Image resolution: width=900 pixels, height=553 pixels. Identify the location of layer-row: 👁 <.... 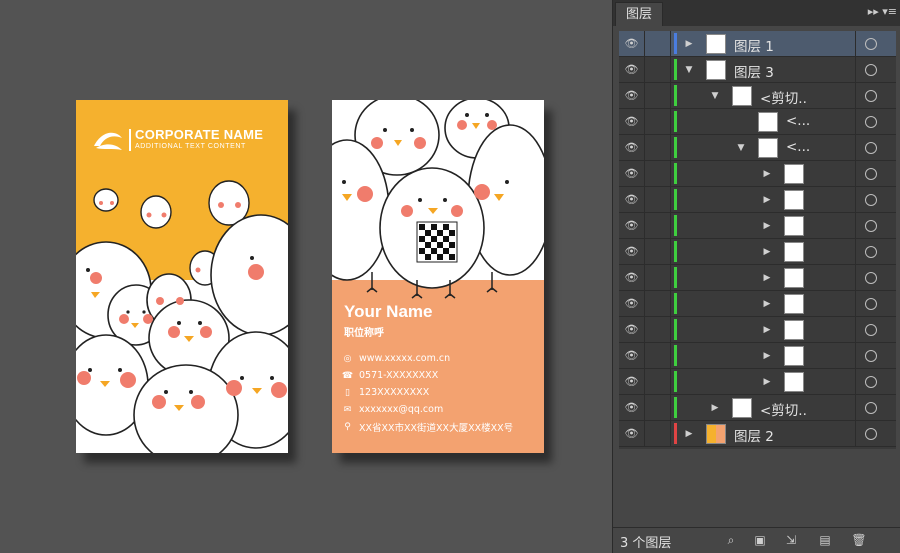
(757, 122).